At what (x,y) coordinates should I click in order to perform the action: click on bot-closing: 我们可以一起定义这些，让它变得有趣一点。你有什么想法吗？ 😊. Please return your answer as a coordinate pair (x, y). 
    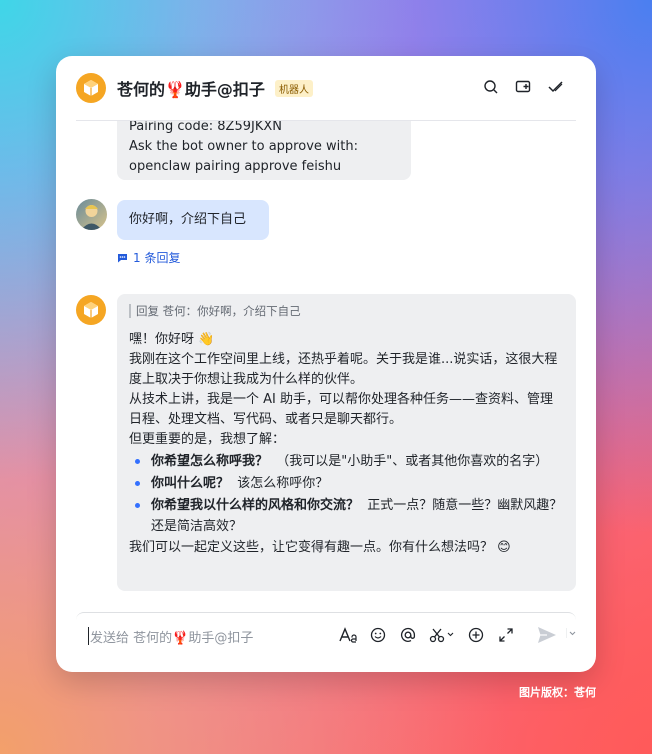
    Looking at the image, I should click on (320, 547).